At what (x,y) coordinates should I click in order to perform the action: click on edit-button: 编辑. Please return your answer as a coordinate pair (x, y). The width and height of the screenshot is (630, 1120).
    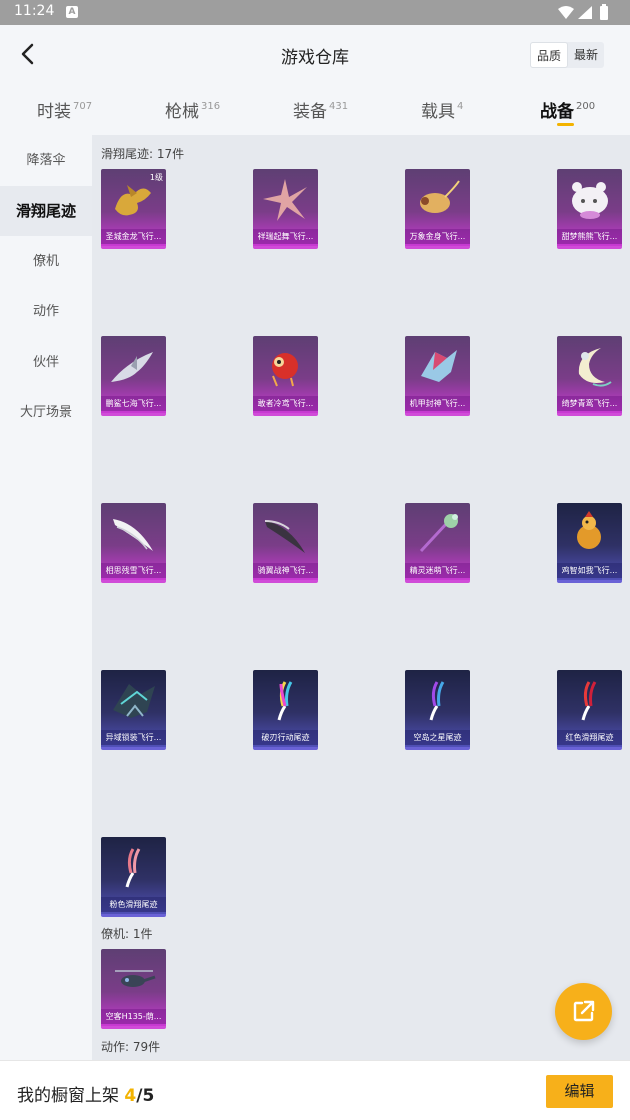
    Looking at the image, I should click on (579, 1091).